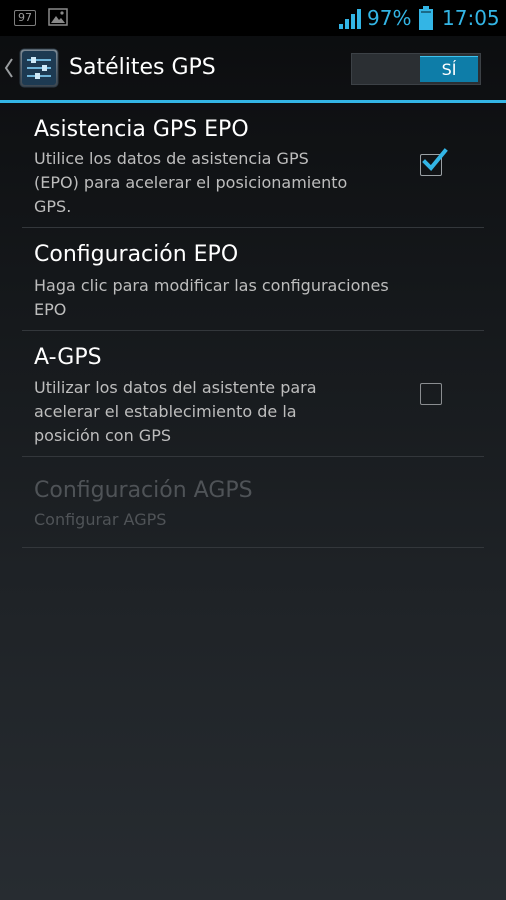 The height and width of the screenshot is (900, 506). What do you see at coordinates (426, 20) in the screenshot?
I see `battery-icon` at bounding box center [426, 20].